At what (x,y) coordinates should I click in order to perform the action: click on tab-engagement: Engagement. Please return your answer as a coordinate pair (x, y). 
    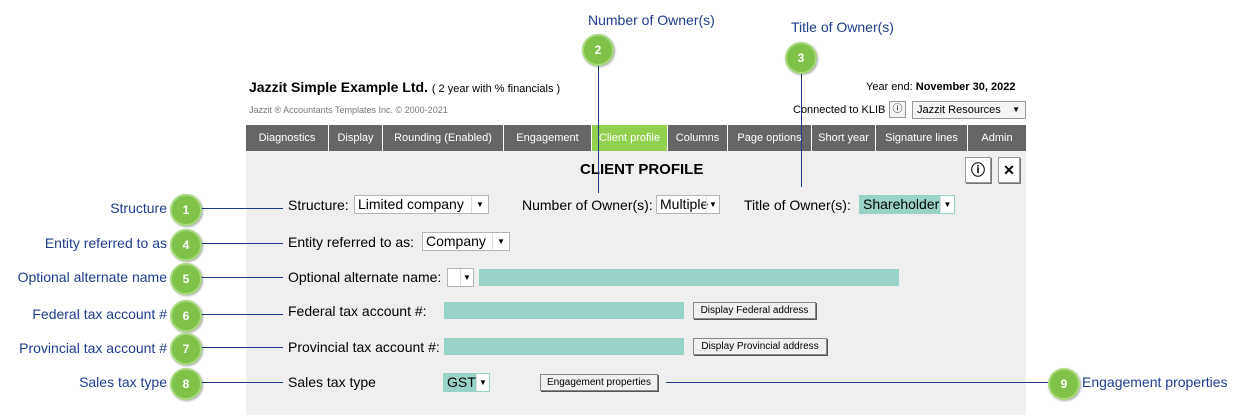
    Looking at the image, I should click on (548, 138).